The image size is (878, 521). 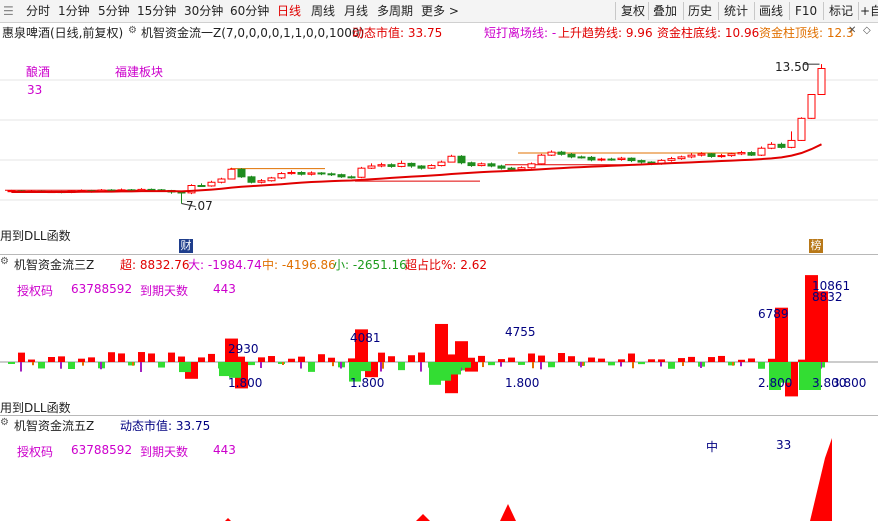 I want to click on fund-bar-down, so click(x=185, y=367).